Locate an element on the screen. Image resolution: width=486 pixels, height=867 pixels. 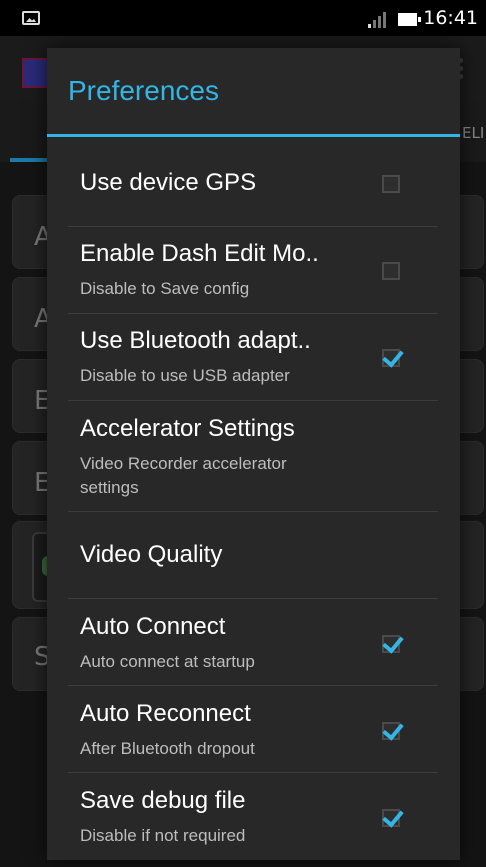
pref-summary: Disable to use USB adapter is located at coordinates (185, 375).